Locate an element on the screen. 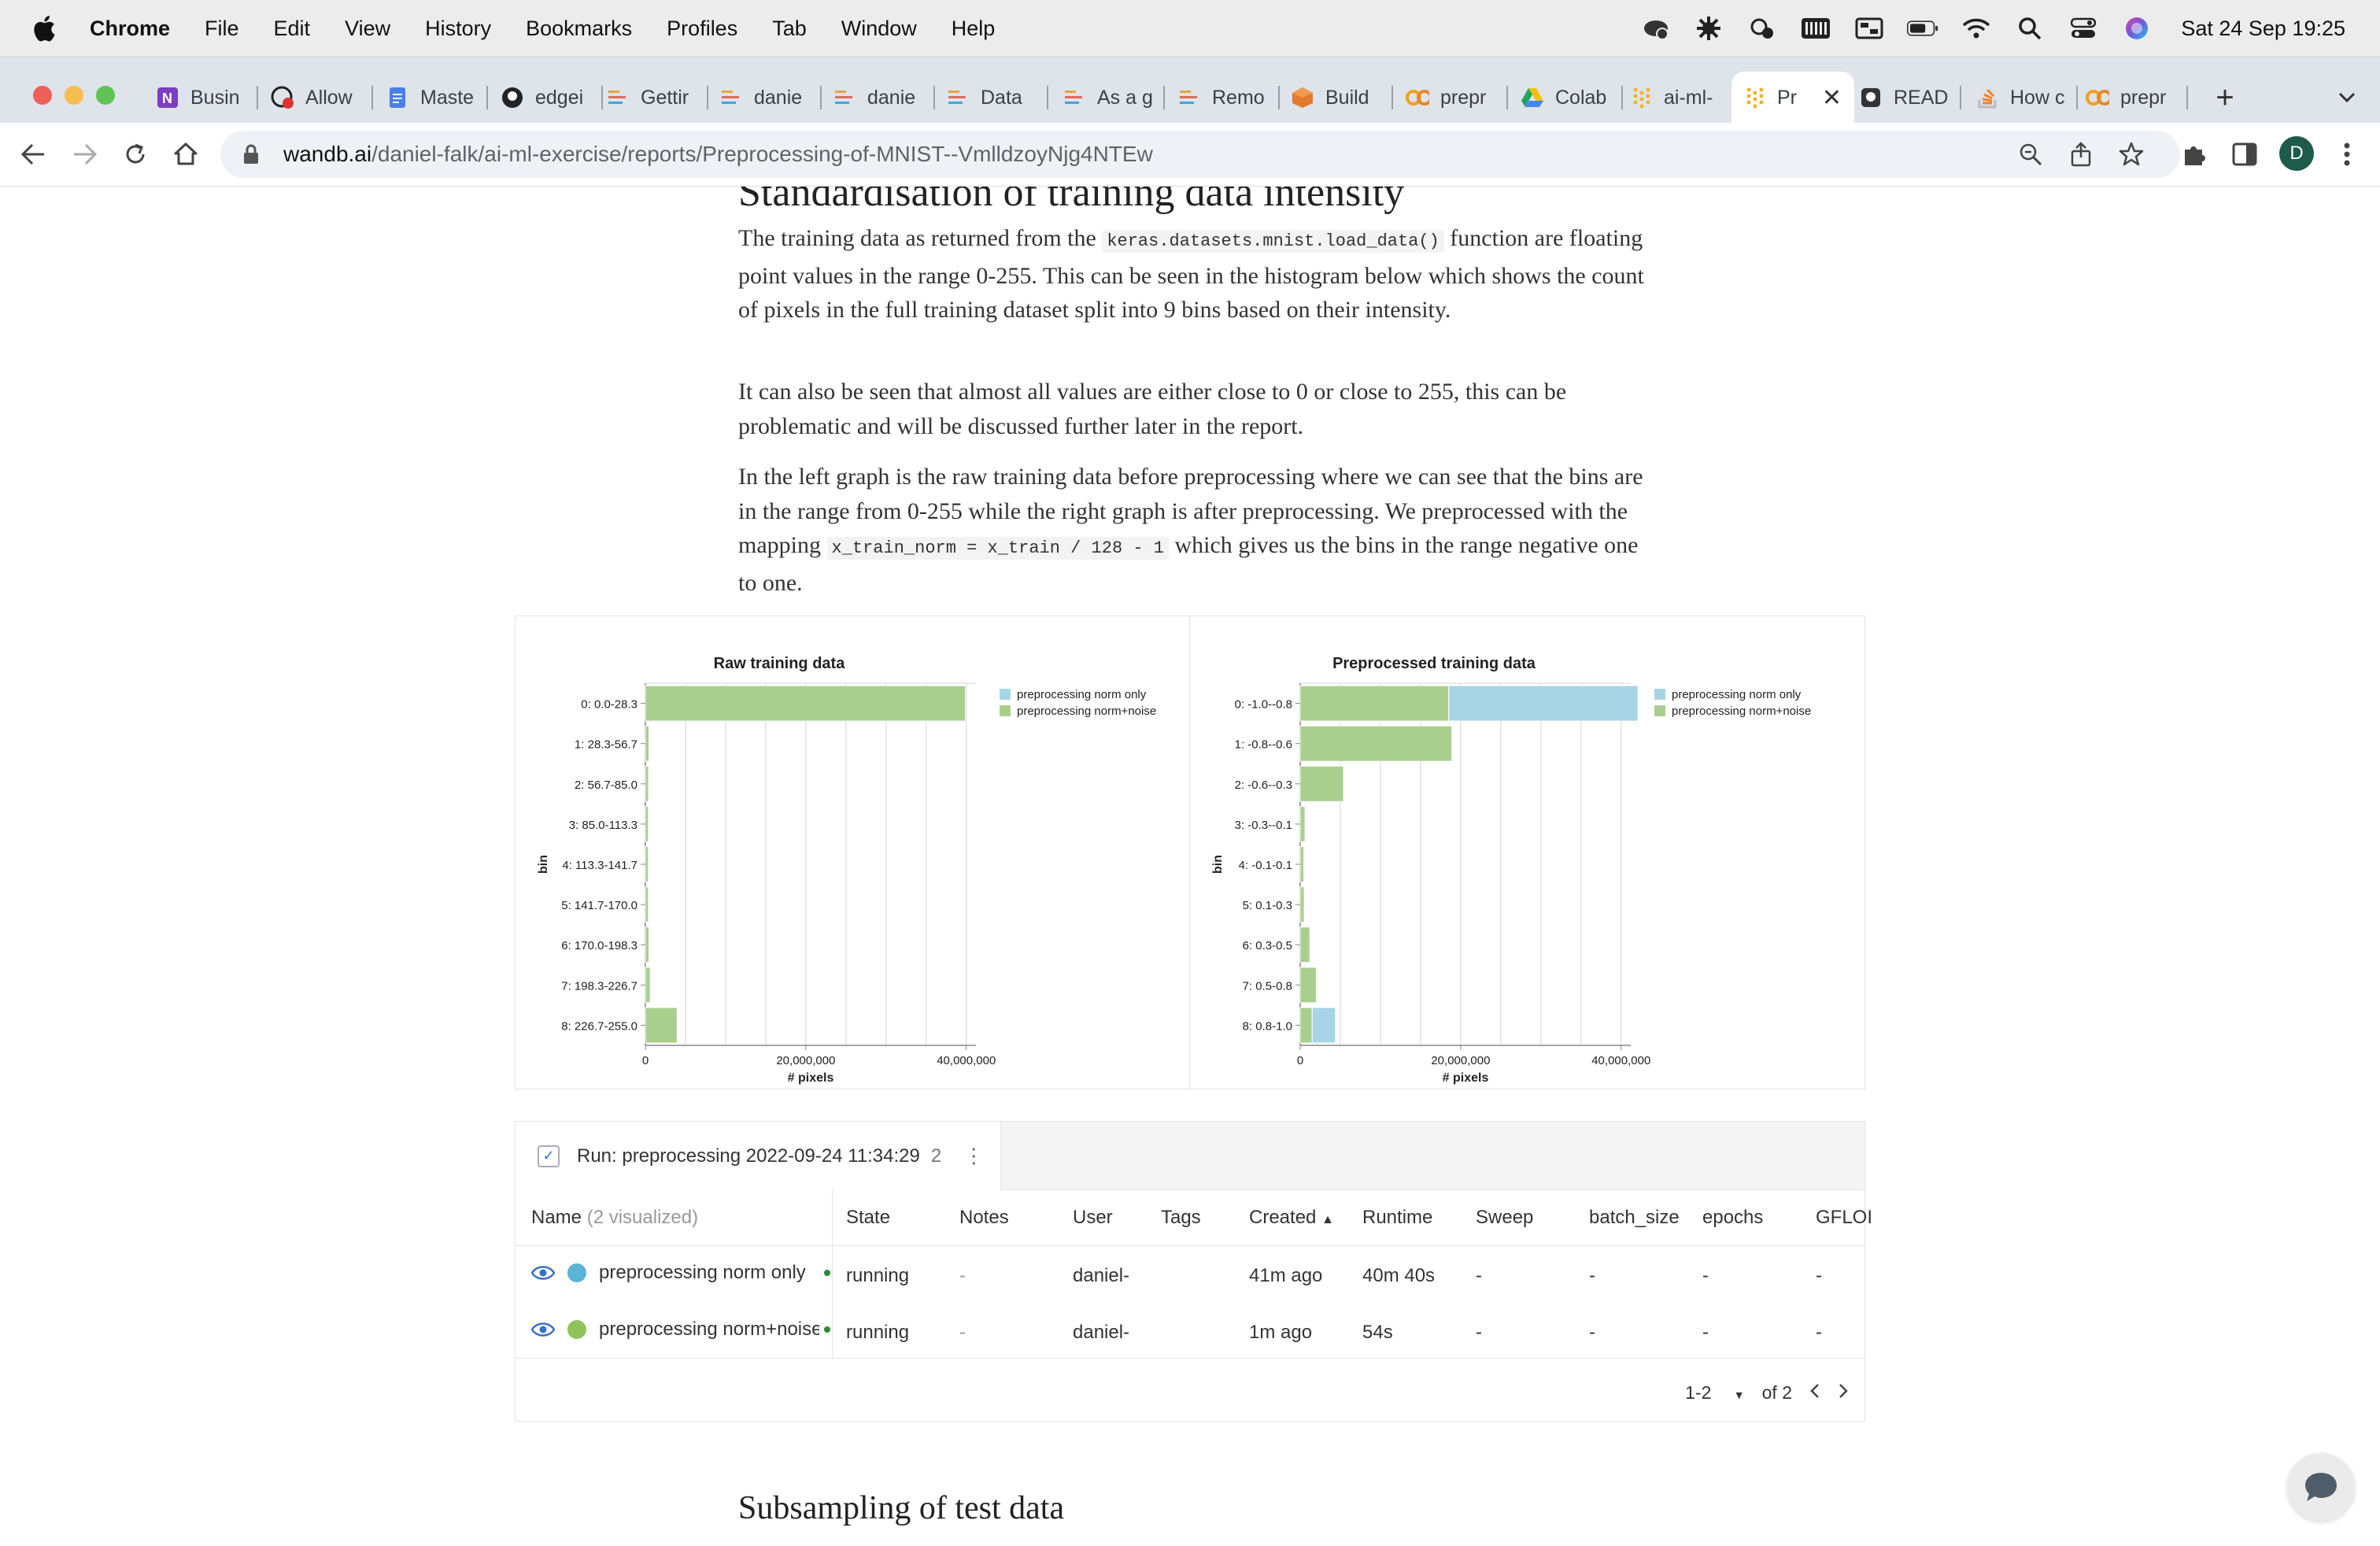 The height and width of the screenshot is (1546, 2380). gear-flower-icon is located at coordinates (1708, 28).